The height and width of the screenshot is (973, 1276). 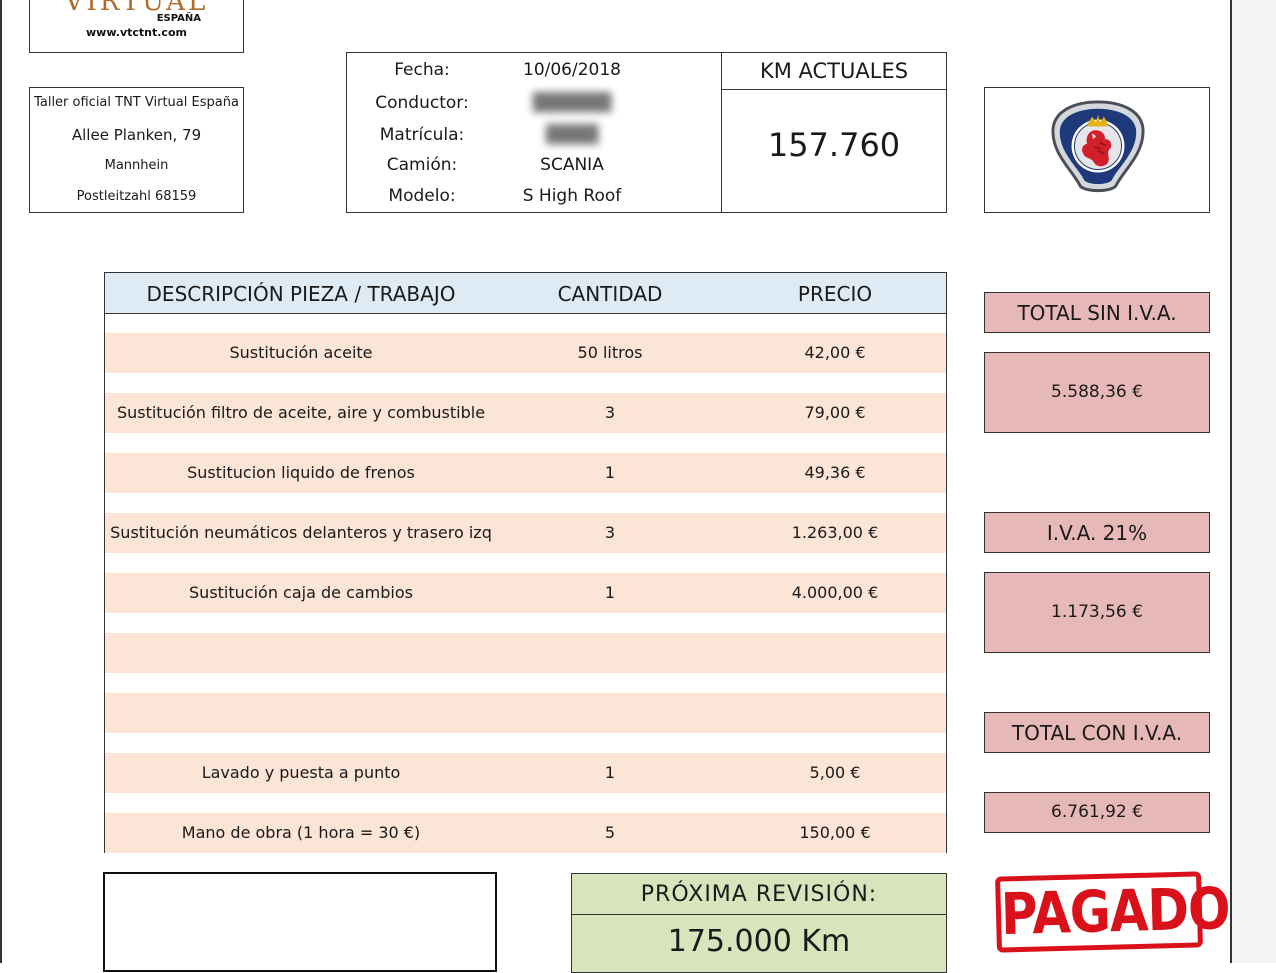 What do you see at coordinates (835, 412) in the screenshot?
I see `row-price: 79,00 €` at bounding box center [835, 412].